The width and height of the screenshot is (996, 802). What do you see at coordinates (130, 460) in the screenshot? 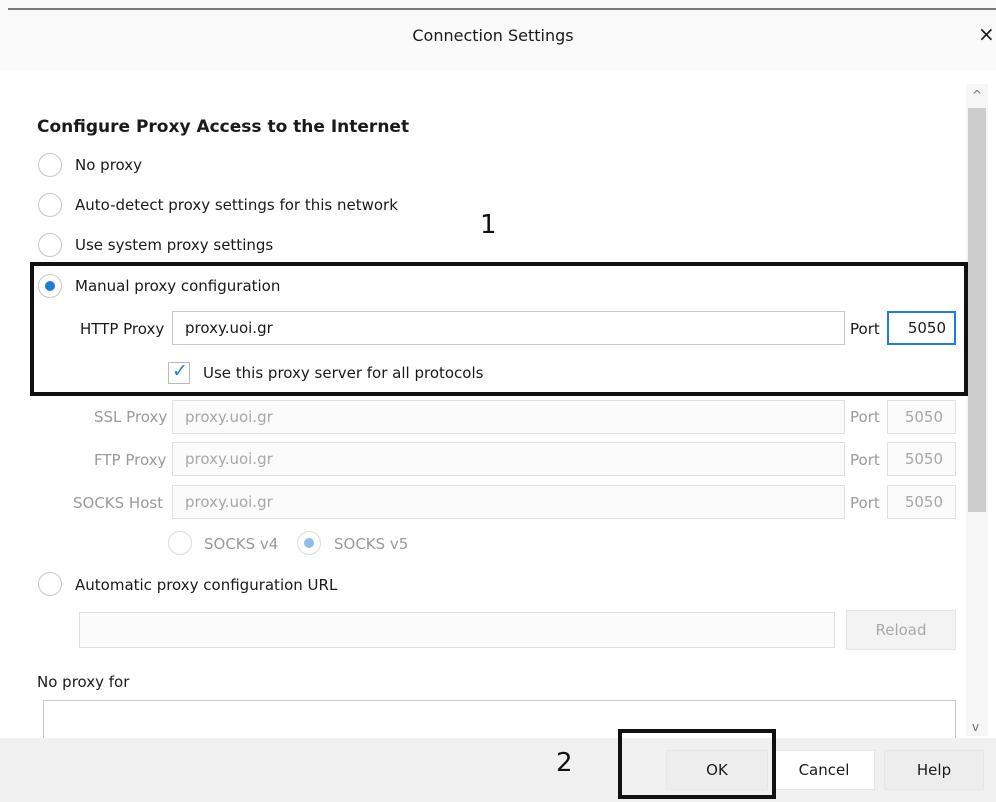
I see `label-ftp-proxy: FTP Proxy` at bounding box center [130, 460].